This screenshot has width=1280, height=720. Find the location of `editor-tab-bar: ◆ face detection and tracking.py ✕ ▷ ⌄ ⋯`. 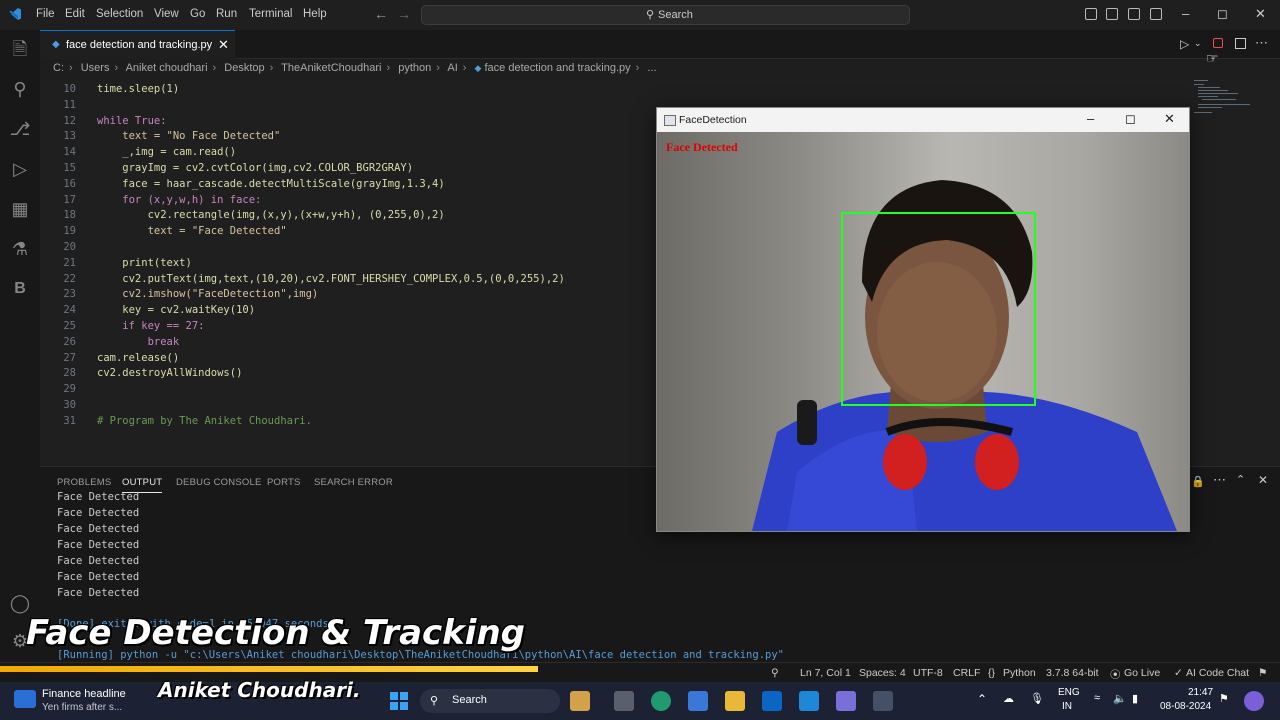

editor-tab-bar: ◆ face detection and tracking.py ✕ ▷ ⌄ ⋯ is located at coordinates (660, 44).